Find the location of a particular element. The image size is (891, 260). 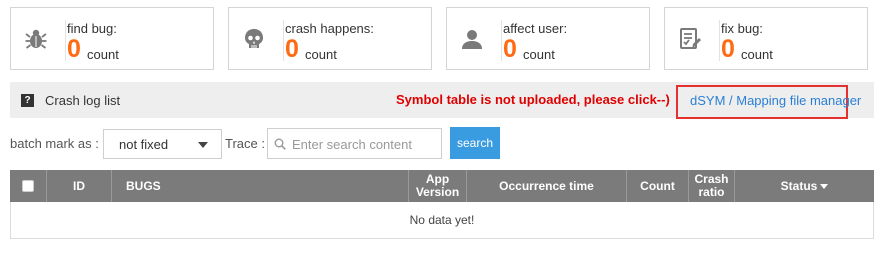

stat-card-crash-happens: crash happens: 0 count is located at coordinates (330, 38).